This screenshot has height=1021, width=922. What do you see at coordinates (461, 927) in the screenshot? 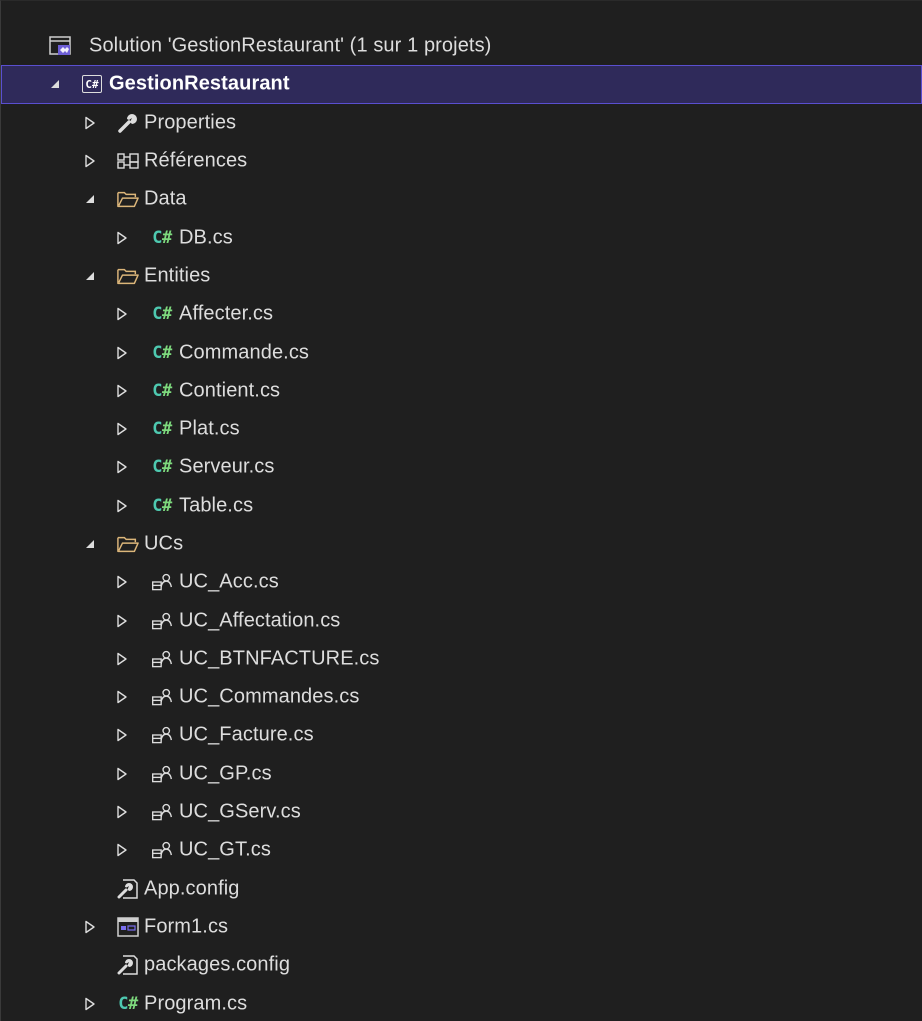
I see `file-form1: Form1.cs` at bounding box center [461, 927].